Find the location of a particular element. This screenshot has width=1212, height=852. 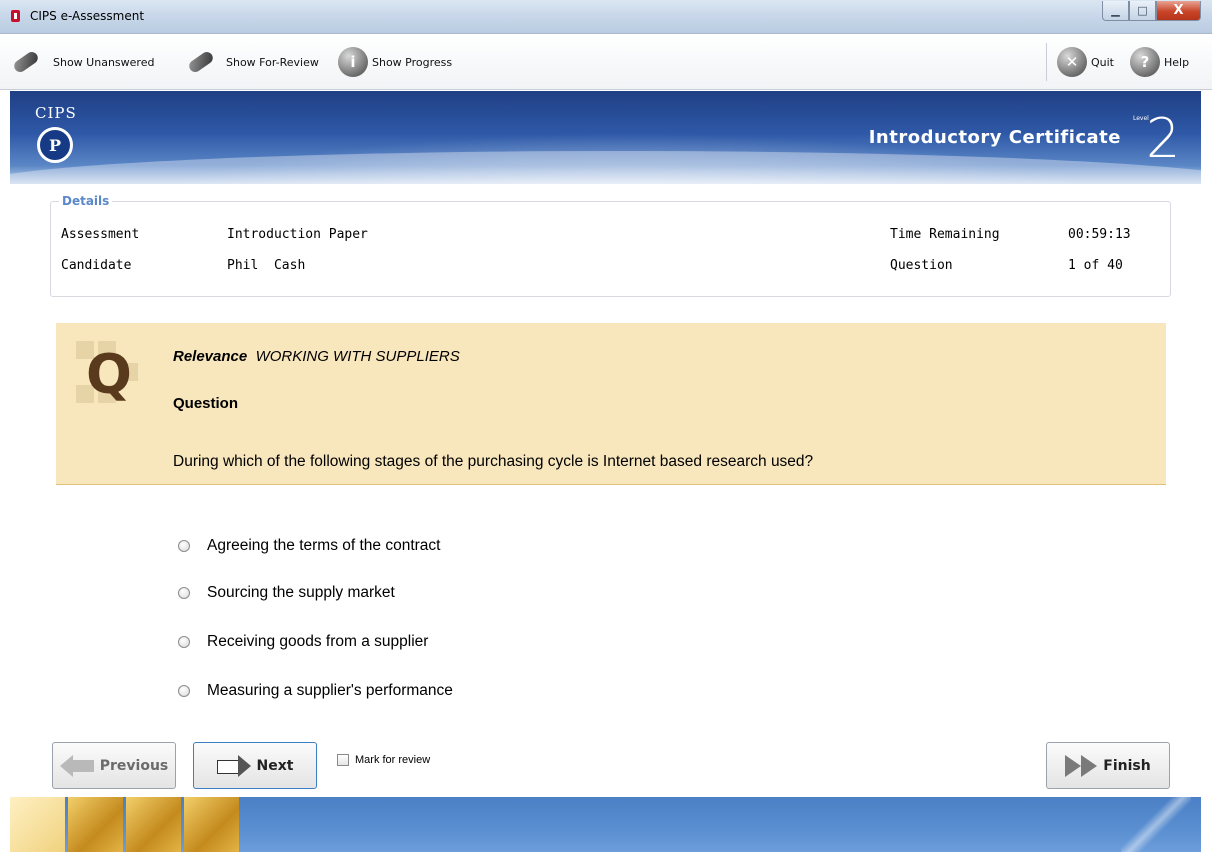

show-progress-button: i Show Progress is located at coordinates (395, 62).